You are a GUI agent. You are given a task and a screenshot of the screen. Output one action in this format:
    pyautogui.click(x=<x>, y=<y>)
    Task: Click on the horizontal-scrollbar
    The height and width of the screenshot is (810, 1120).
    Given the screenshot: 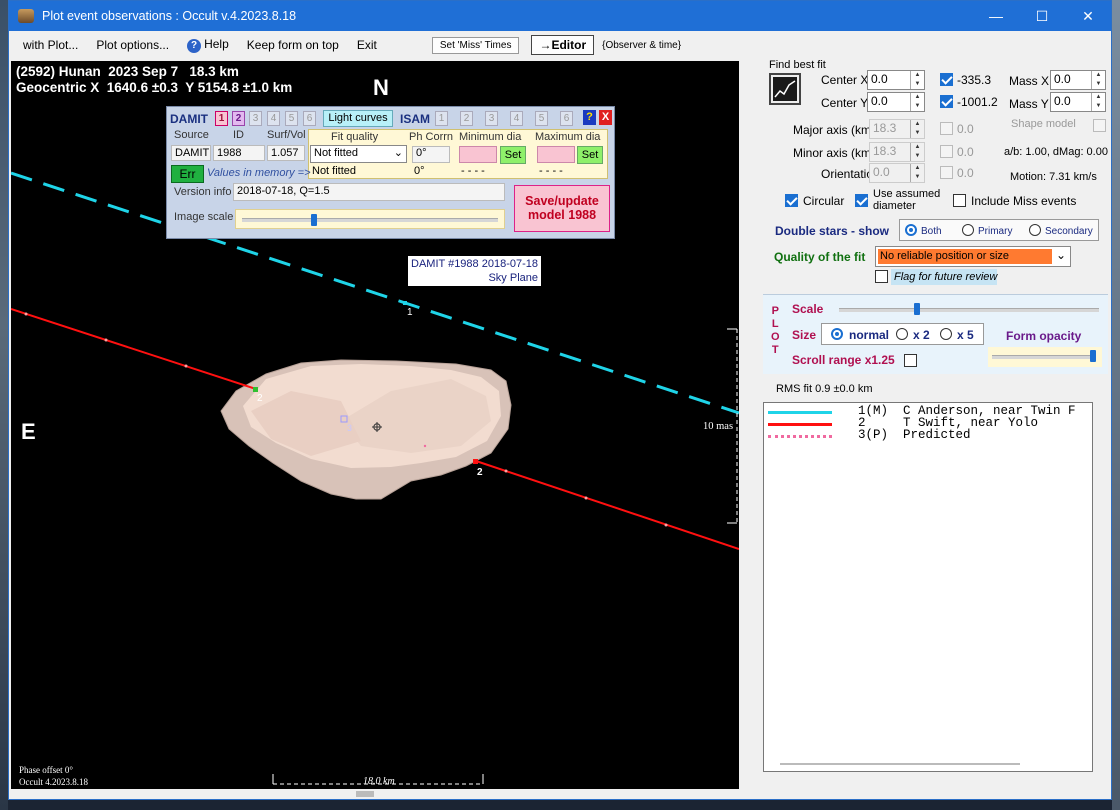 What is the action you would take?
    pyautogui.click(x=900, y=764)
    